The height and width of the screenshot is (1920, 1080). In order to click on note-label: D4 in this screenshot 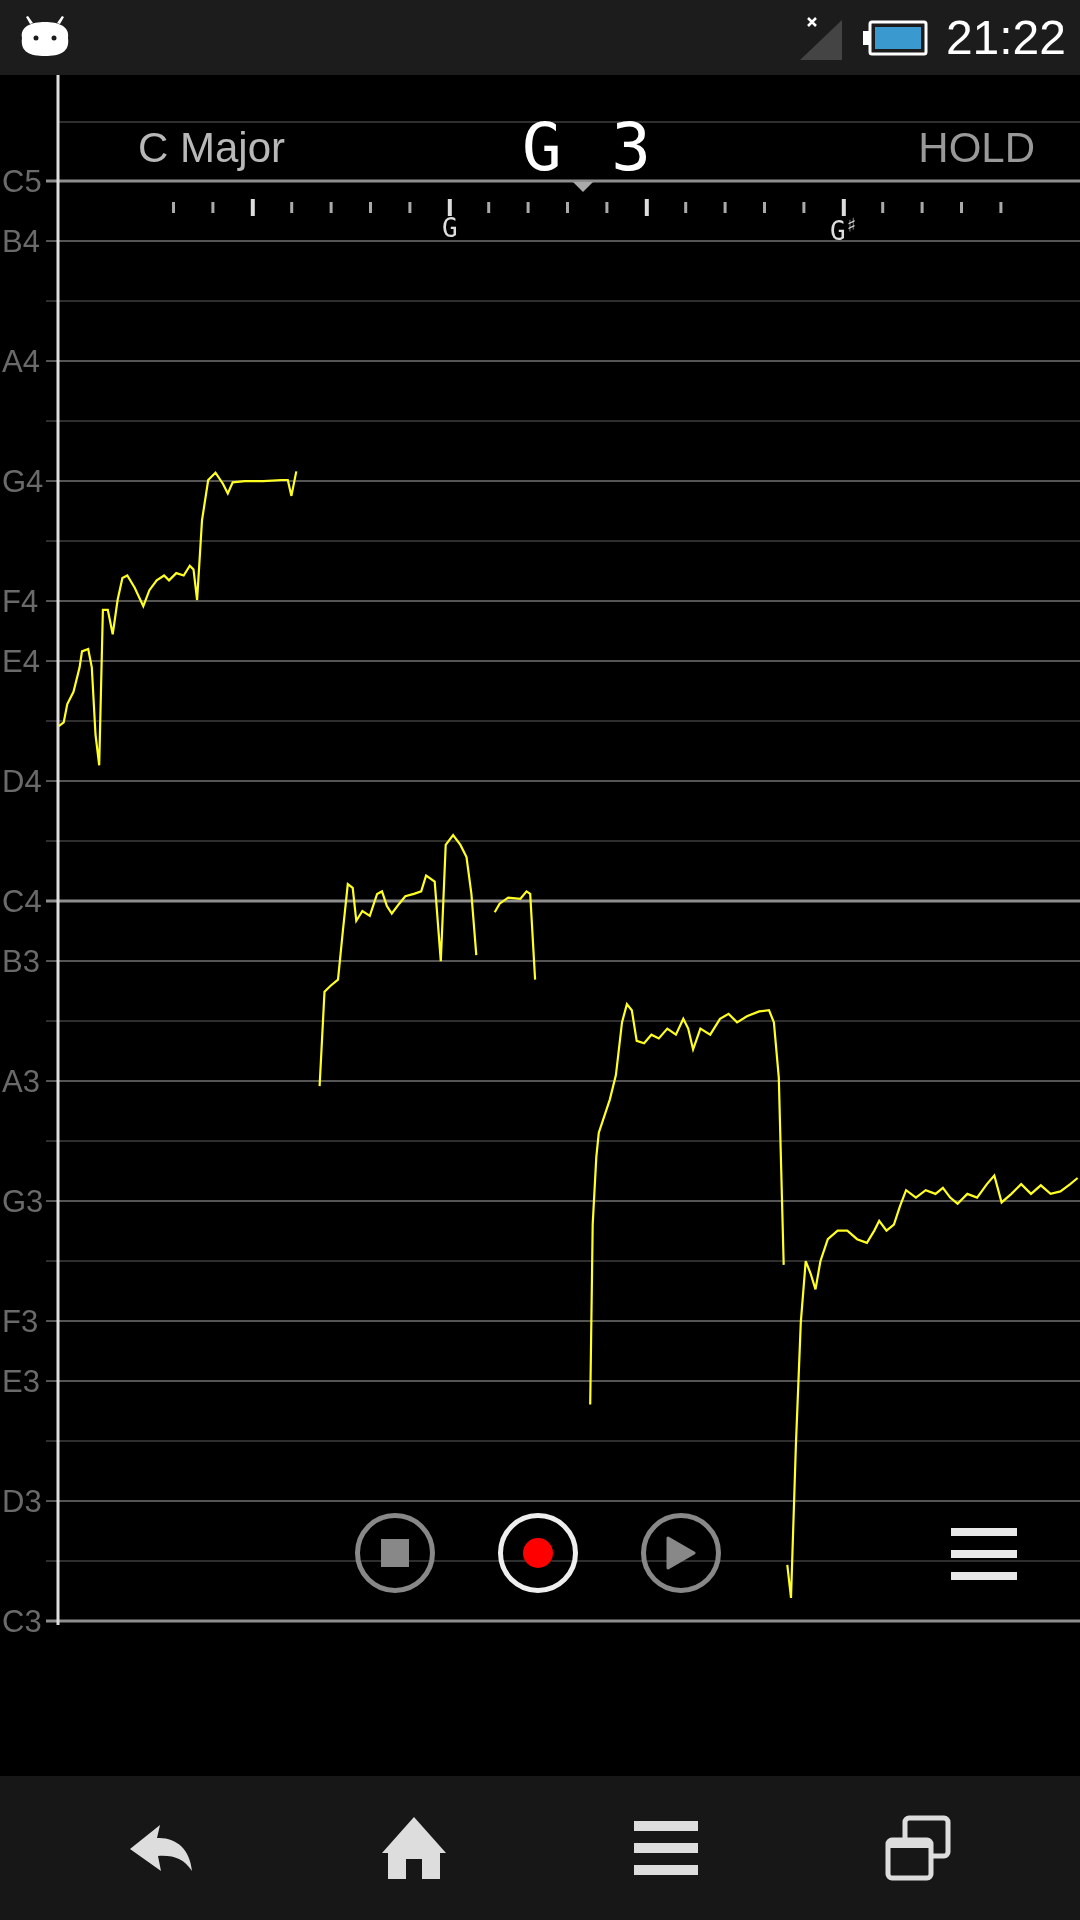, I will do `click(22, 781)`.